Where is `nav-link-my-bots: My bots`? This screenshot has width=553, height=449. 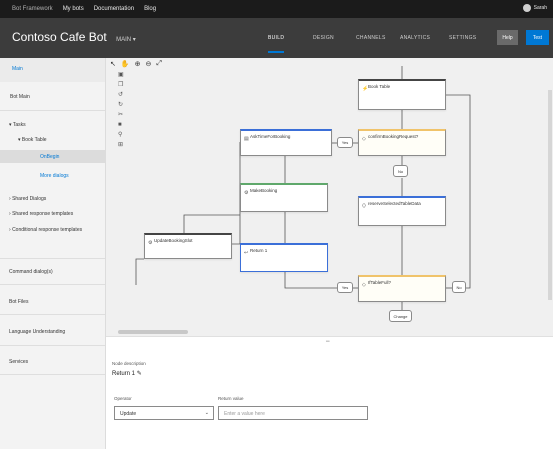 nav-link-my-bots: My bots is located at coordinates (73, 9).